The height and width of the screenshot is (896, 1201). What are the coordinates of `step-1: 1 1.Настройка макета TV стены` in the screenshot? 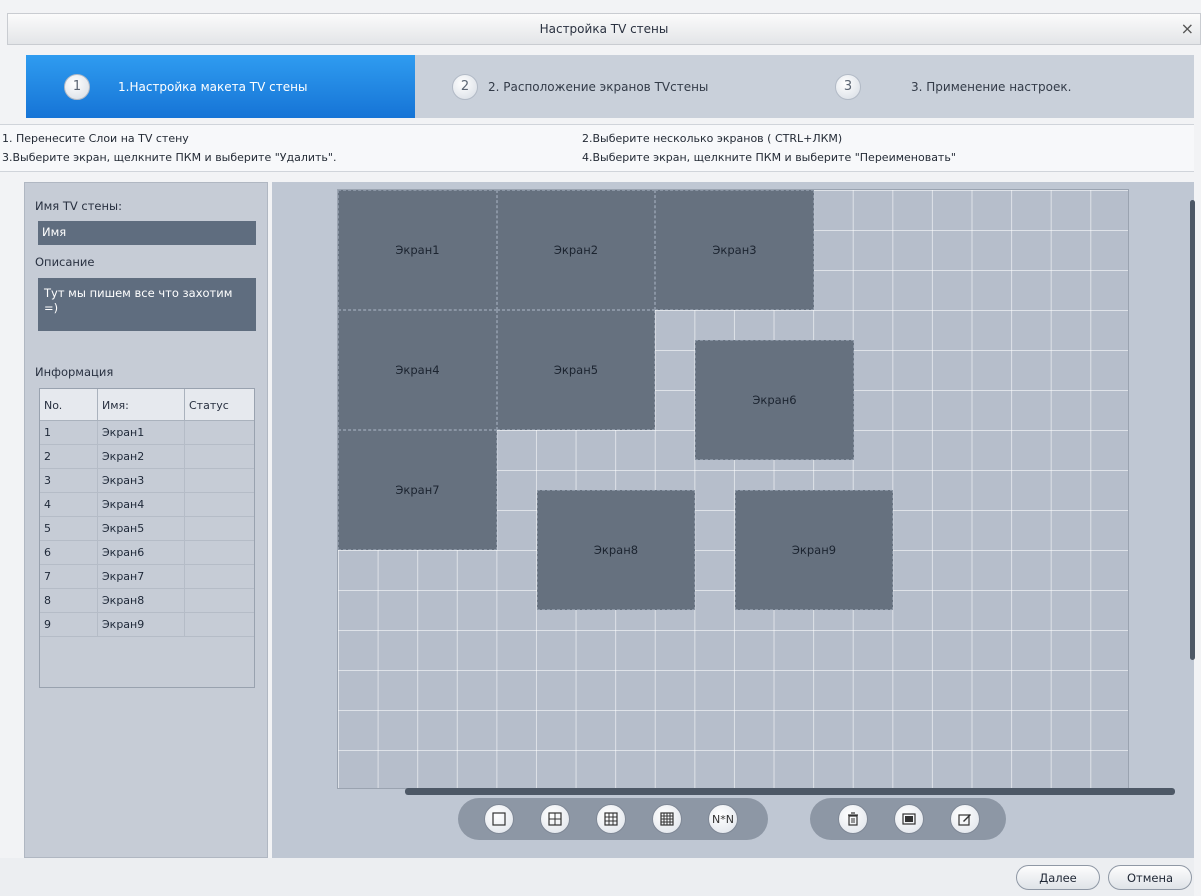 It's located at (220, 86).